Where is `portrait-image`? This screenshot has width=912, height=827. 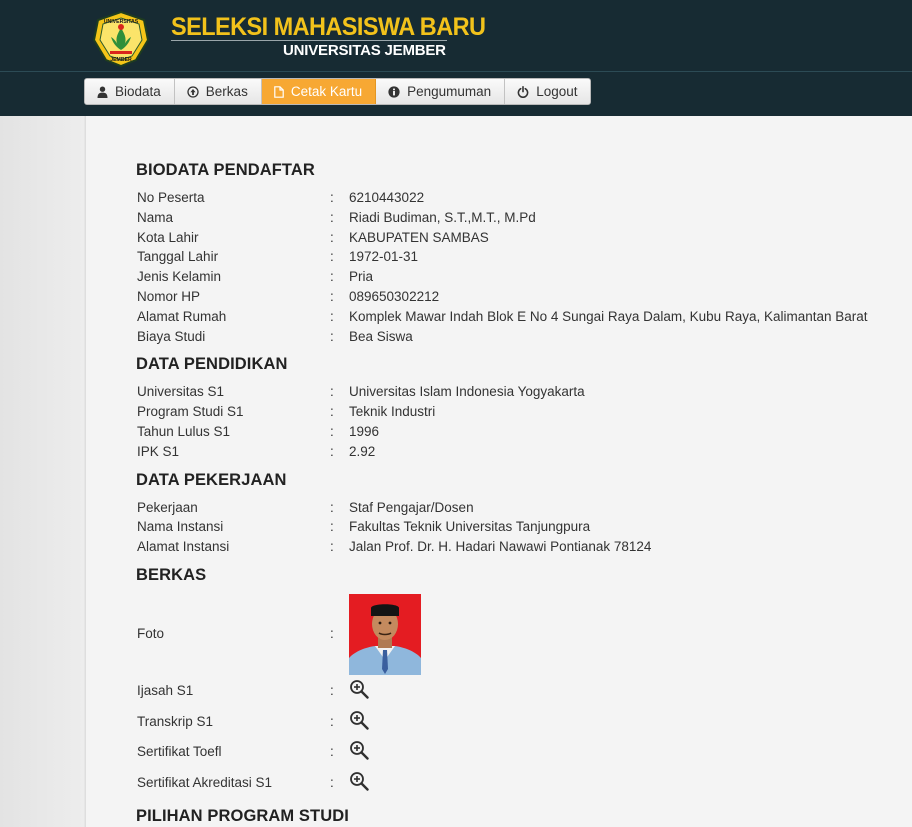
portrait-image is located at coordinates (385, 634).